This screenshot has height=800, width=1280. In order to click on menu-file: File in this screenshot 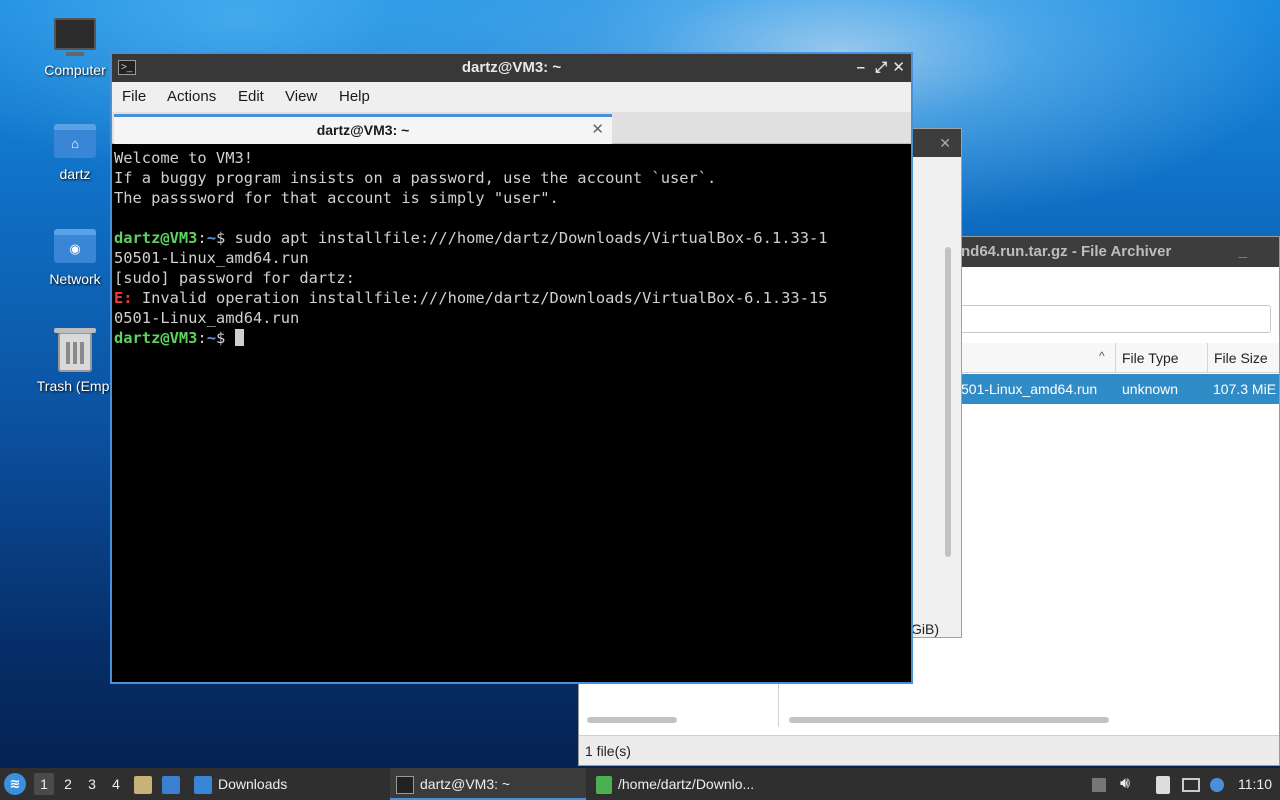, I will do `click(134, 97)`.